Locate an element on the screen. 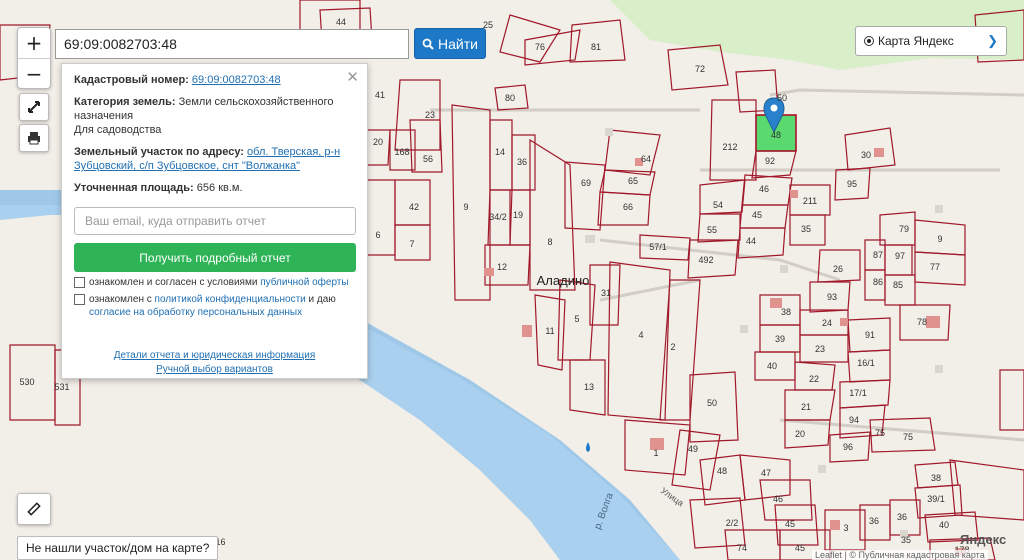  address-label: Земельный участок по адресу: is located at coordinates (159, 152).